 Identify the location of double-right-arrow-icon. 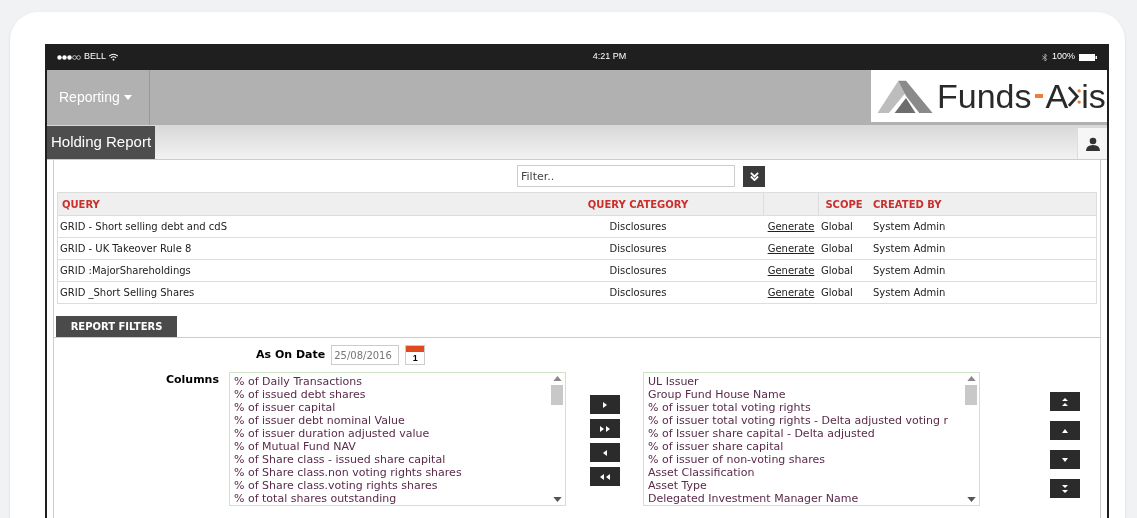
(604, 428).